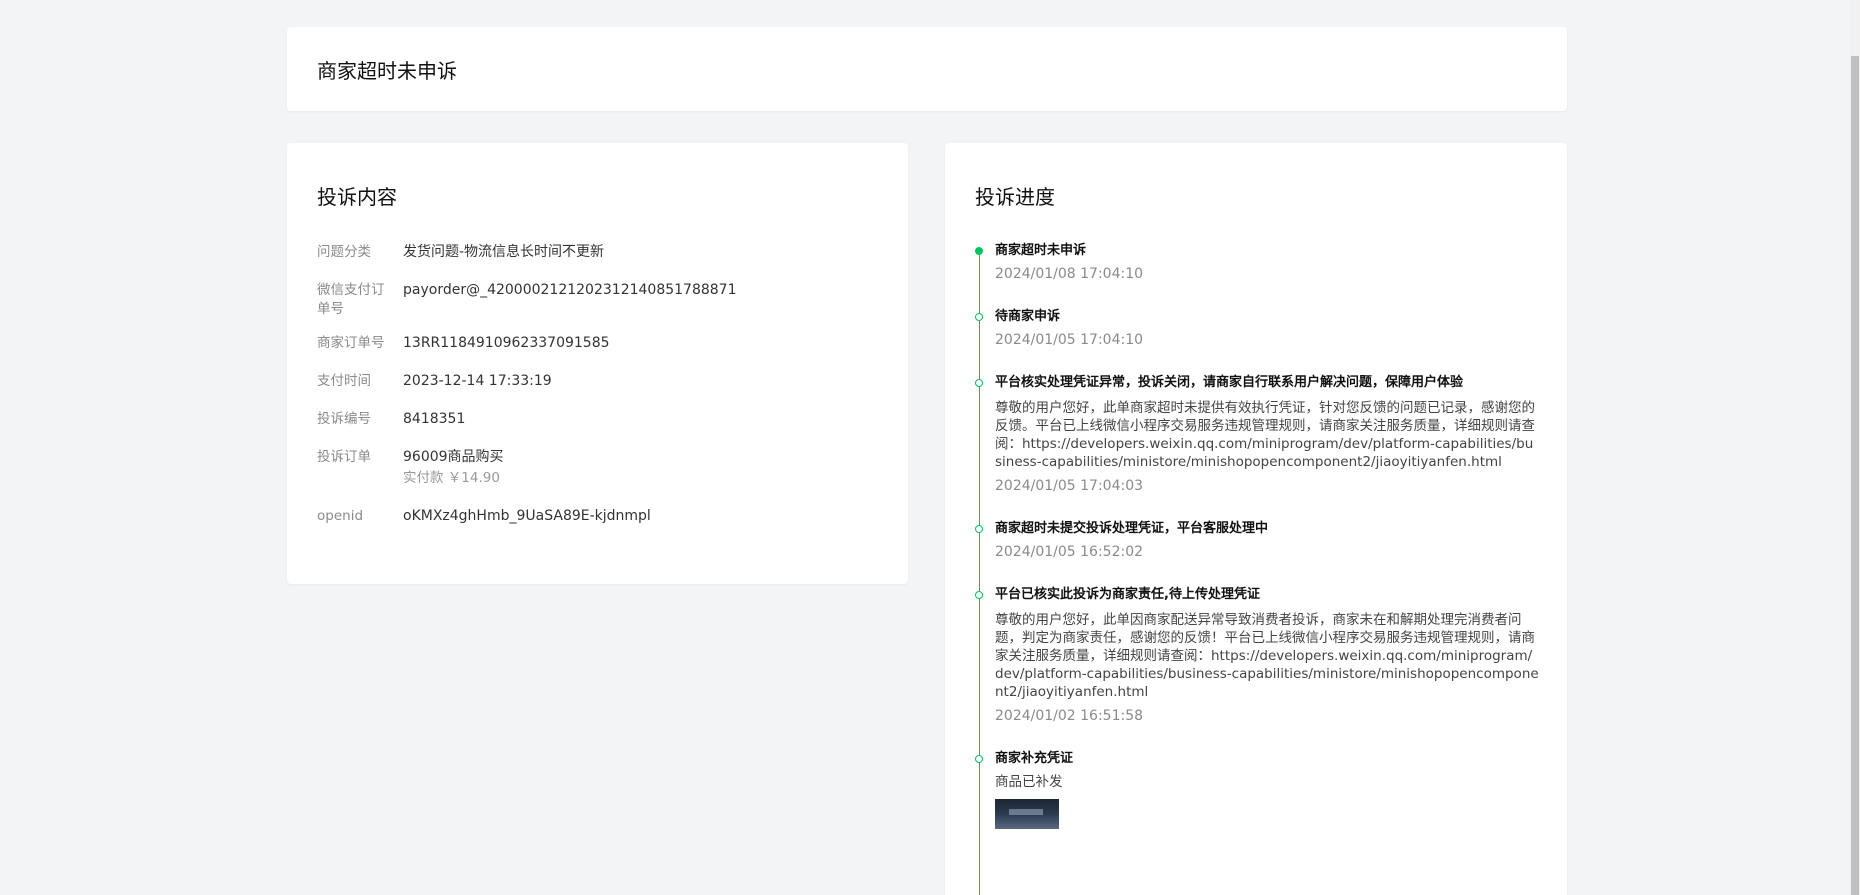 The height and width of the screenshot is (895, 1860). Describe the element at coordinates (477, 381) in the screenshot. I see `info-value: 2023-12-14 17:33:19` at that location.